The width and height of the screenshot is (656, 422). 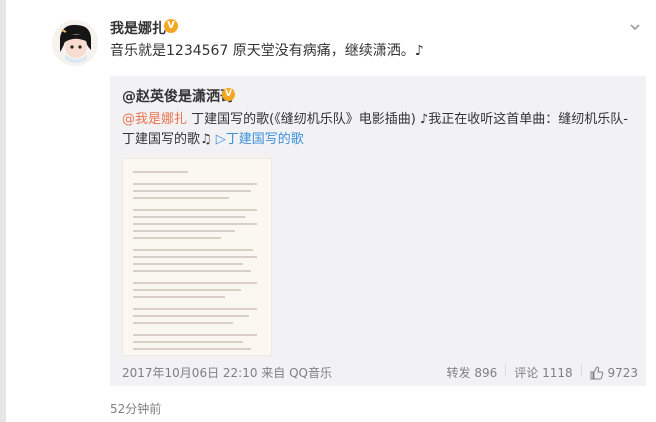 I want to click on mention-link: @我是娜扎, so click(x=154, y=119).